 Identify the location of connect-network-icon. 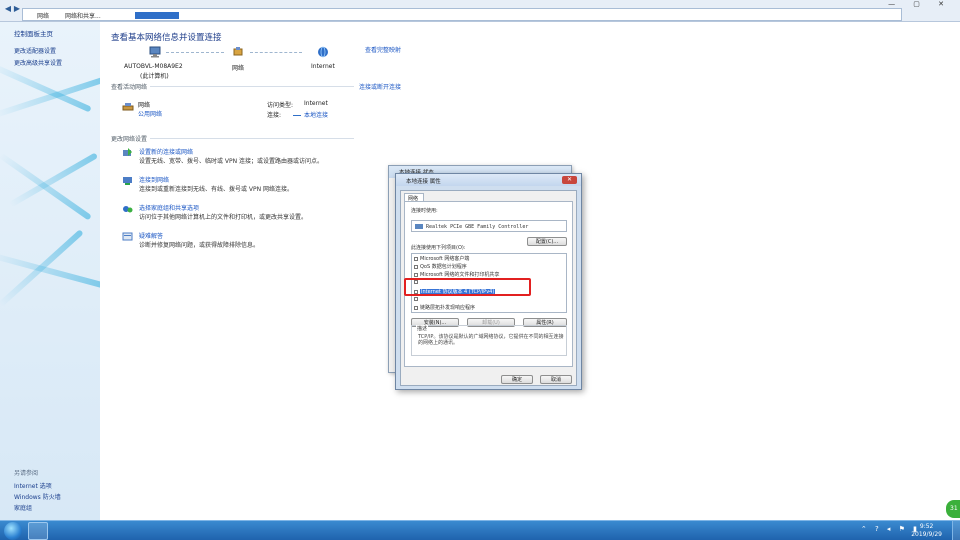
(127, 181).